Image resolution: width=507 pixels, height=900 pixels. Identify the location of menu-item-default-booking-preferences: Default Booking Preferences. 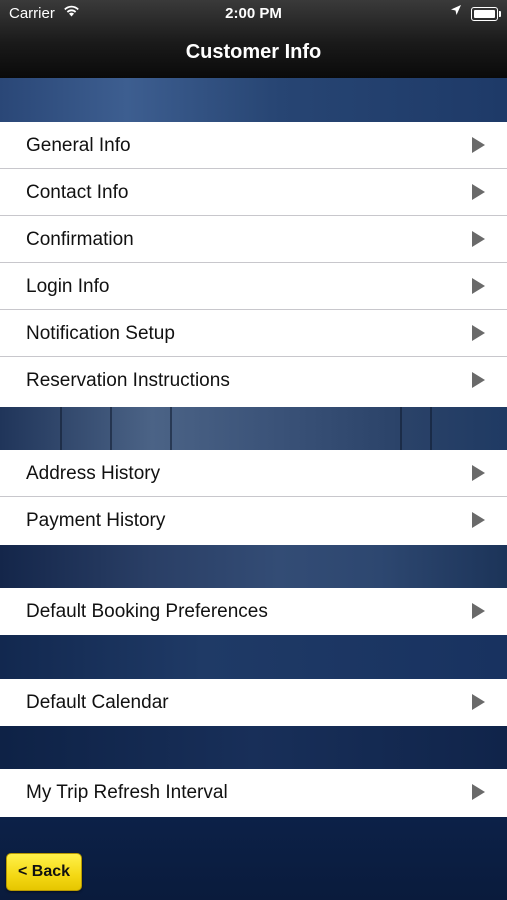
(253, 611).